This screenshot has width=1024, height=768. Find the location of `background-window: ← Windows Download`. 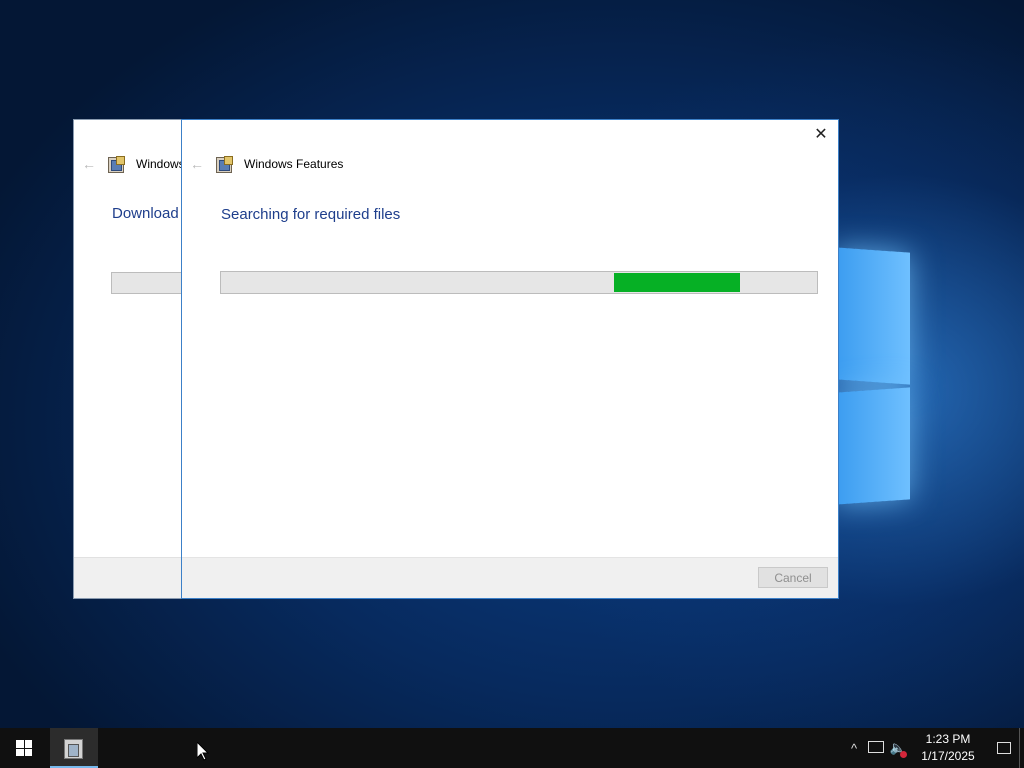

background-window: ← Windows Download is located at coordinates (138, 359).